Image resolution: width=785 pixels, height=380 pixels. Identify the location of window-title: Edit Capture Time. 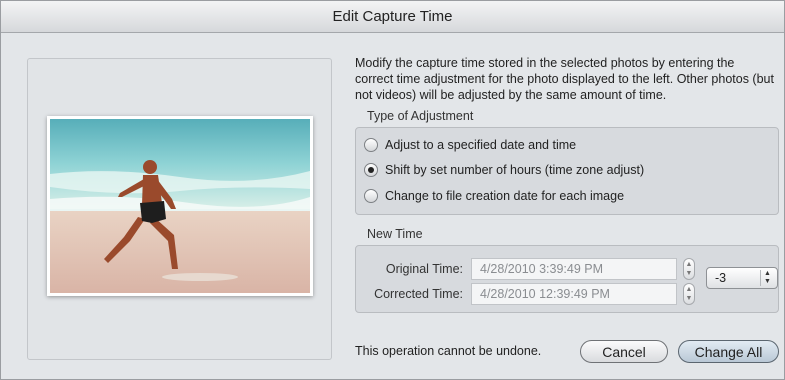
(392, 16).